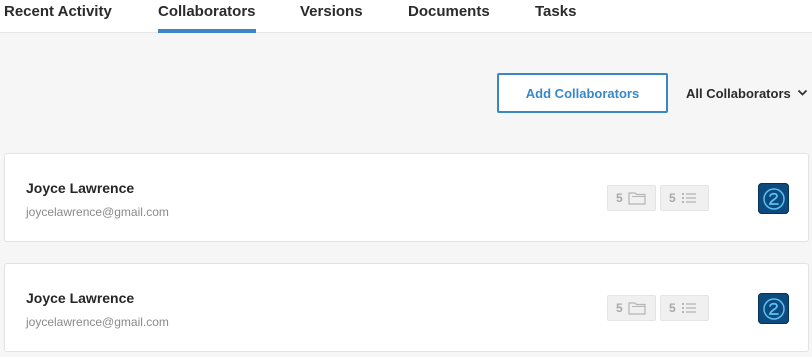 Image resolution: width=812 pixels, height=357 pixels. Describe the element at coordinates (207, 18) in the screenshot. I see `tab-collaborators: Collaborators` at that location.